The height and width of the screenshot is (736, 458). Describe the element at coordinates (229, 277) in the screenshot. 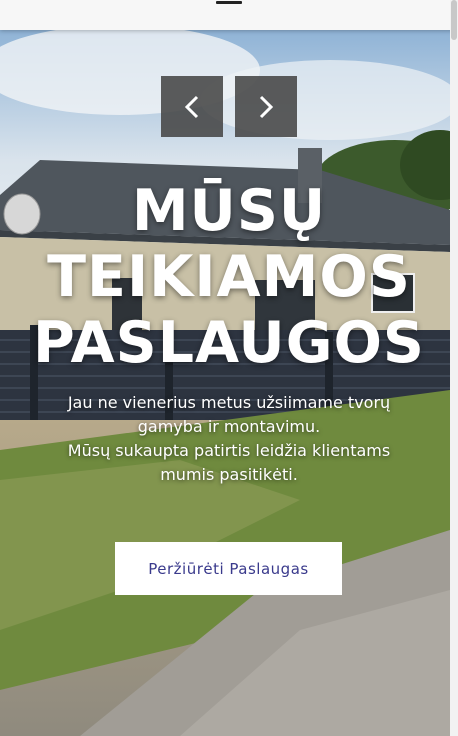

I see `hero-title-line: TEIKIAMOS` at that location.